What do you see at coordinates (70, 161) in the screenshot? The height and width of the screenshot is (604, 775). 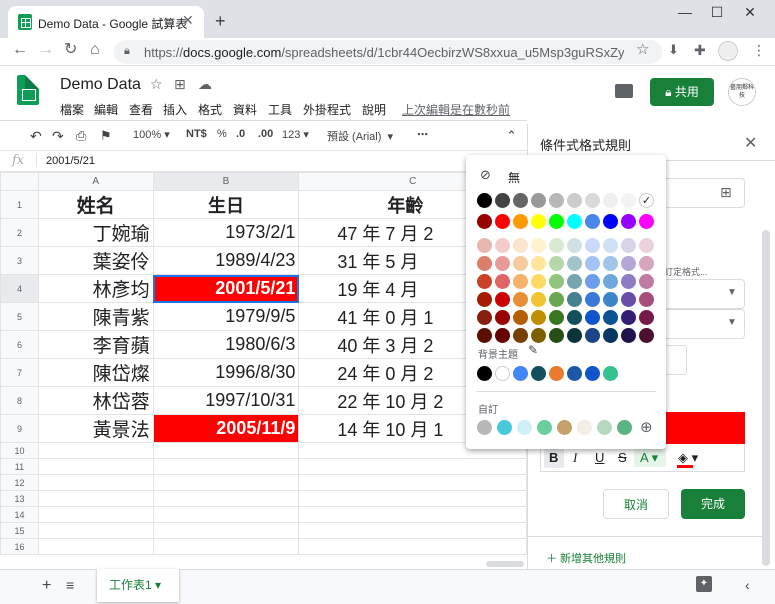 I see `formula-value: 2001/5/21` at bounding box center [70, 161].